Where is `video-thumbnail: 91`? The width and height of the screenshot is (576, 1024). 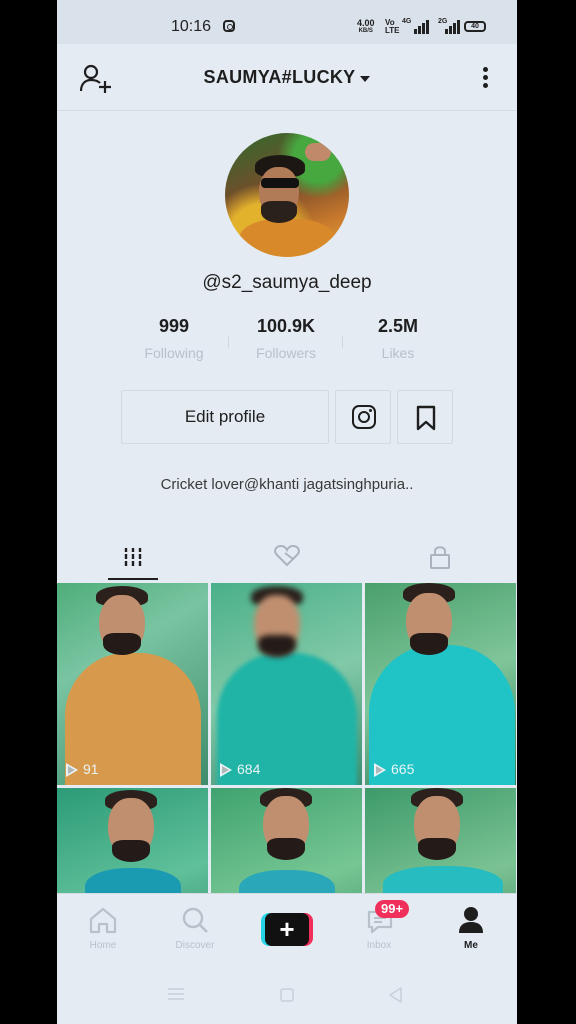 video-thumbnail: 91 is located at coordinates (132, 684).